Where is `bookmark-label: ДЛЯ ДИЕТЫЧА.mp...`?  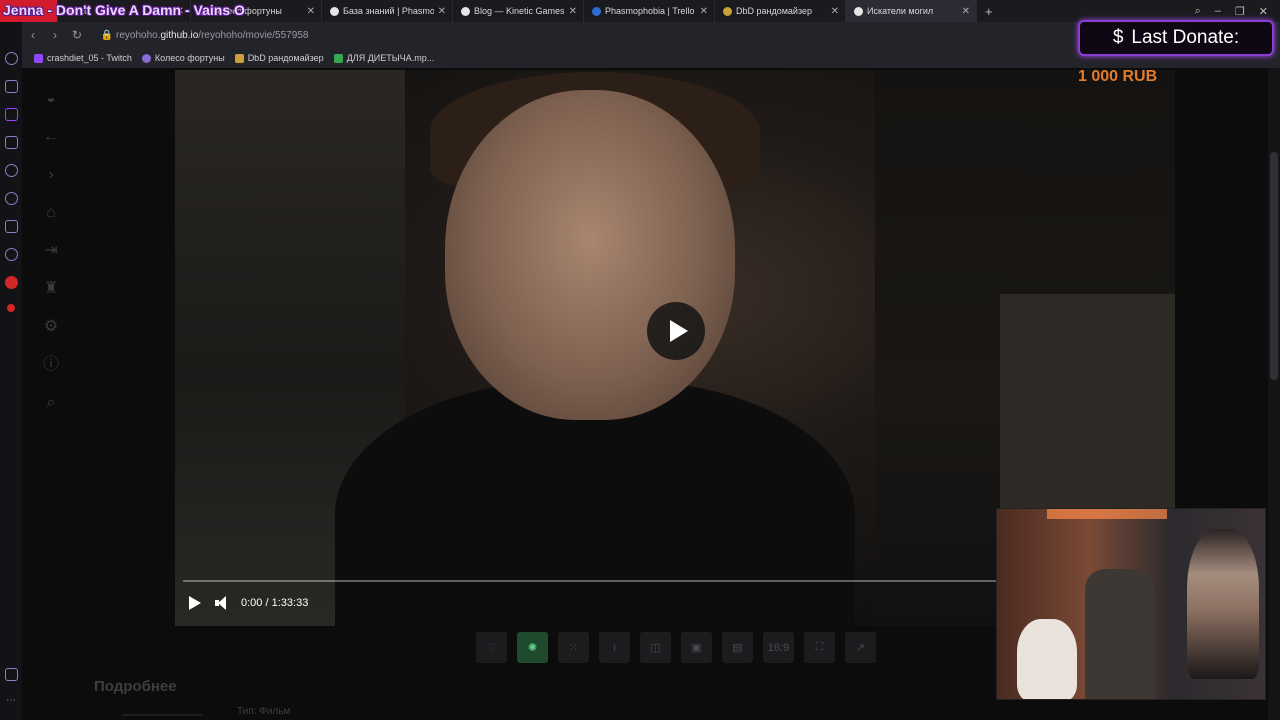 bookmark-label: ДЛЯ ДИЕТЫЧА.mp... is located at coordinates (390, 58).